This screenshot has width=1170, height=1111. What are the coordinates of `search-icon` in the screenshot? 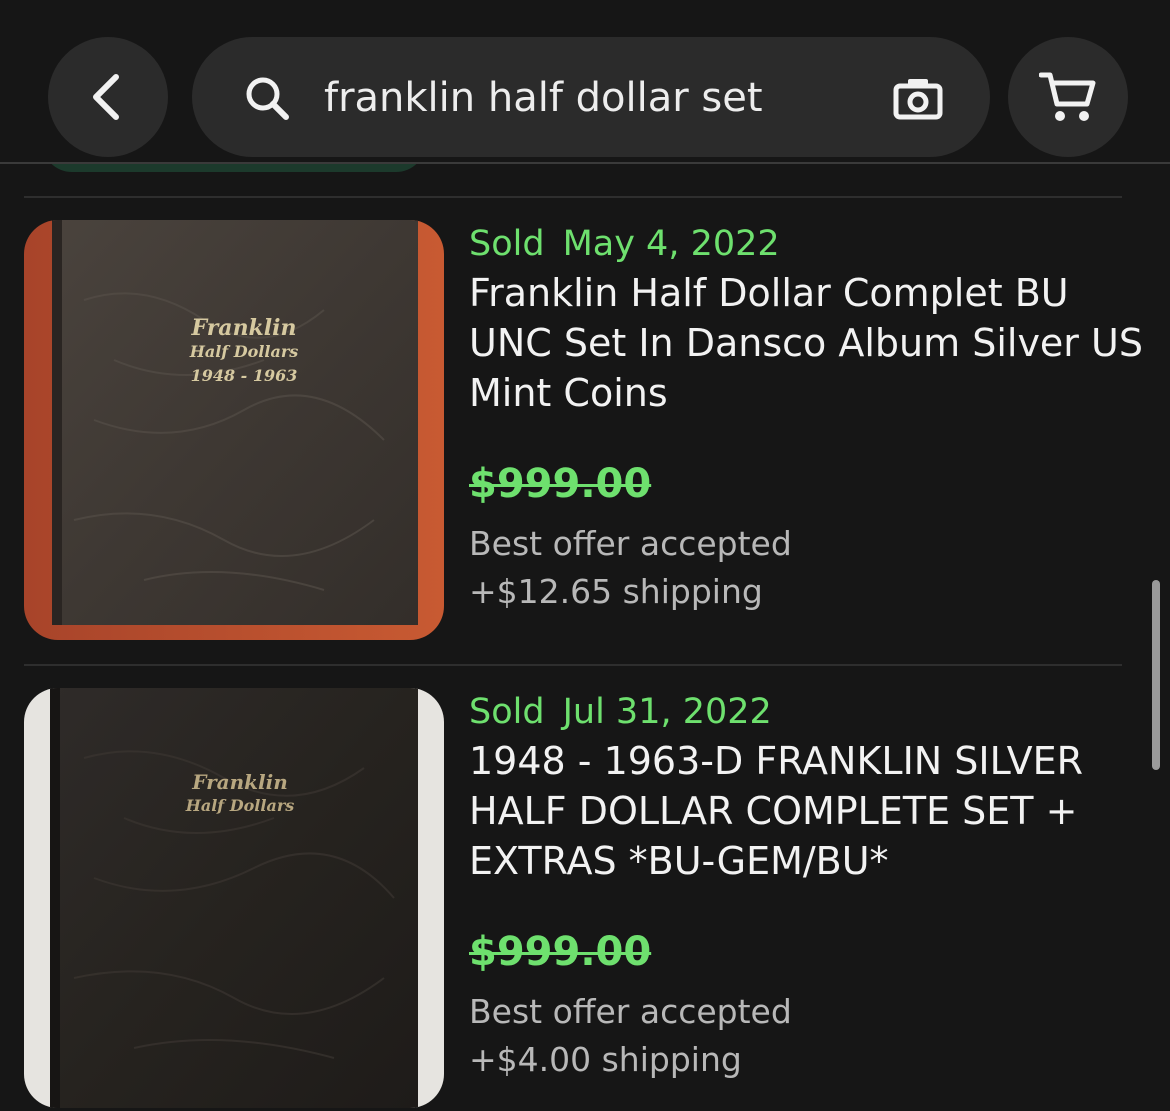 It's located at (267, 98).